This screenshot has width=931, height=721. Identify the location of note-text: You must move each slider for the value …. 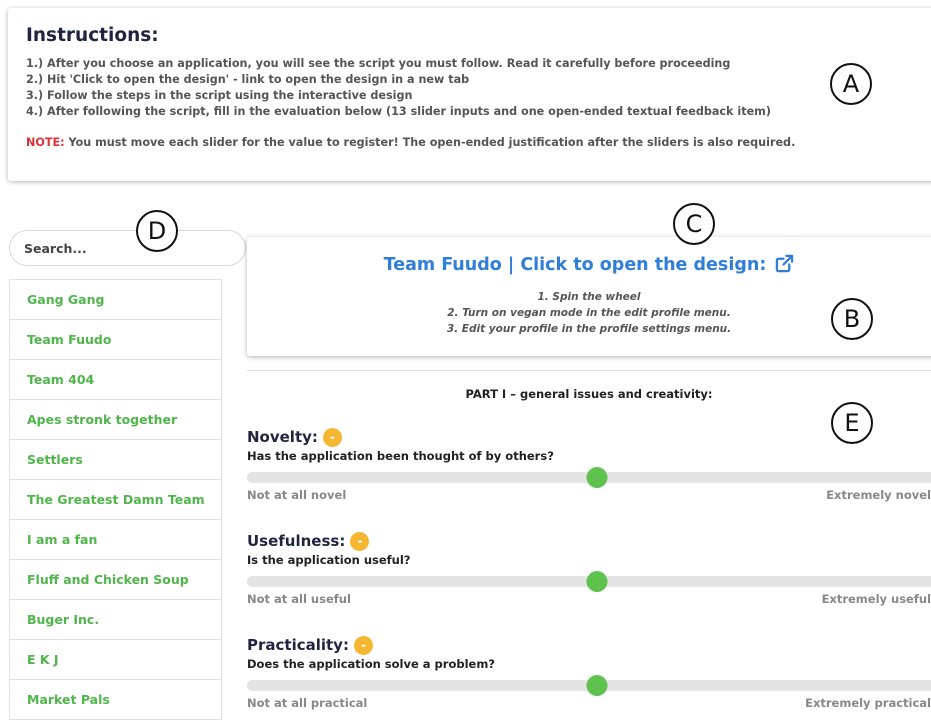
(430, 142).